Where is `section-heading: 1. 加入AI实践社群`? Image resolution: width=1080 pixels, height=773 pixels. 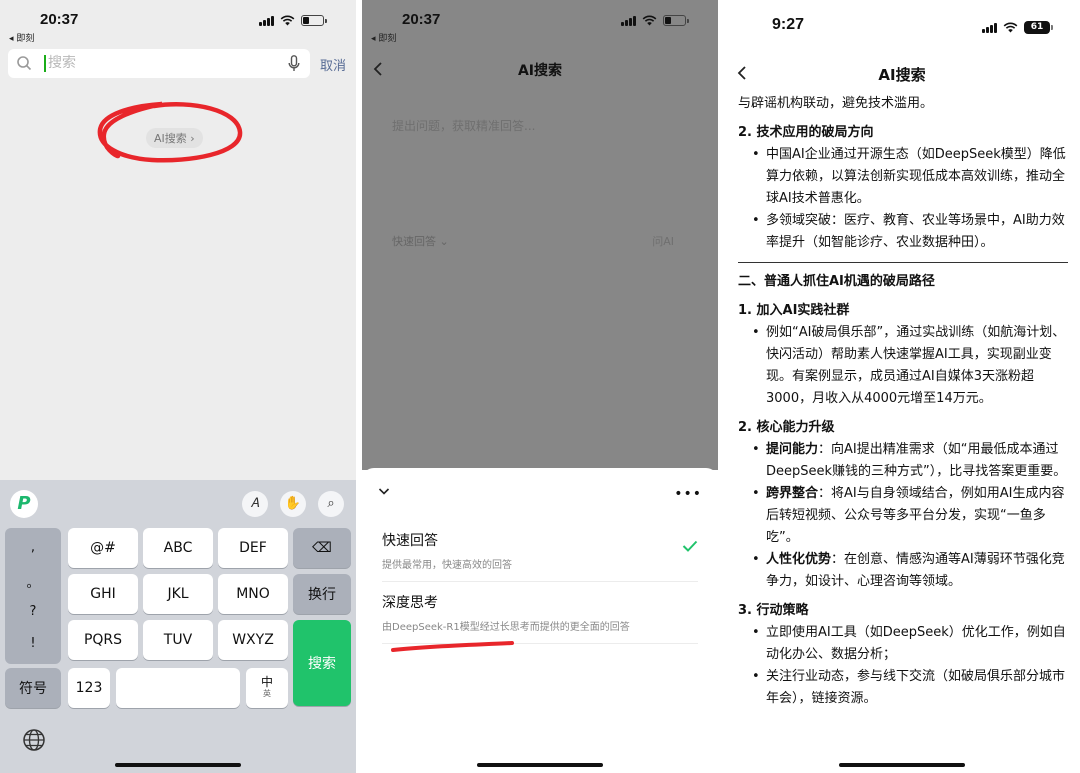
section-heading: 1. 加入AI实践社群 is located at coordinates (794, 310).